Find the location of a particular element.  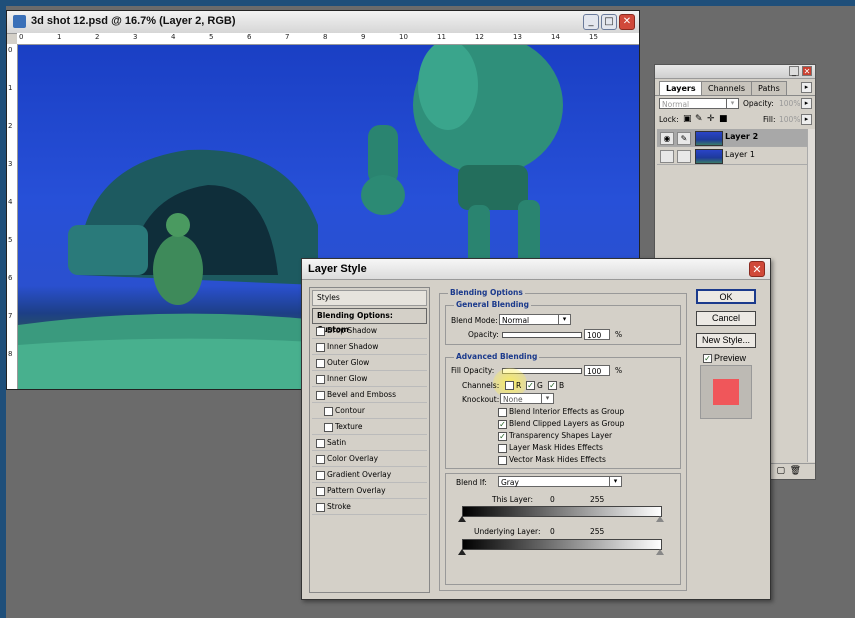

new-layer-icon: ▢ is located at coordinates (780, 471).